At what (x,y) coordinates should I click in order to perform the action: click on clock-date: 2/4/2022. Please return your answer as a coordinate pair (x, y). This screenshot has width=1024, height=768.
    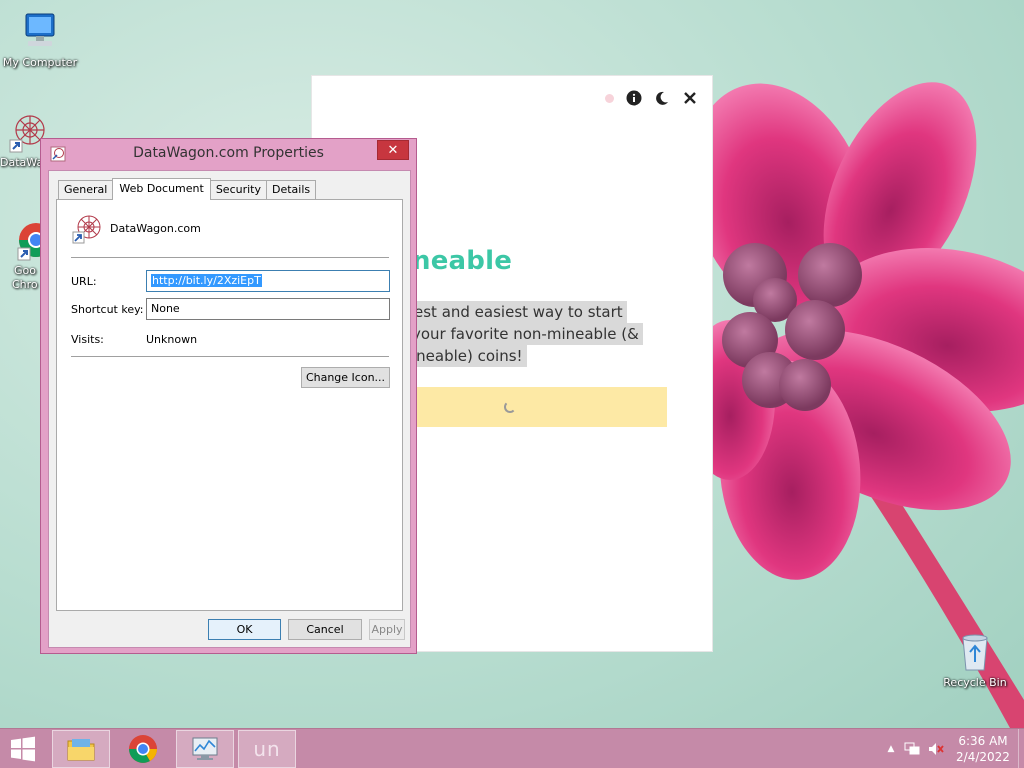
    Looking at the image, I should click on (983, 757).